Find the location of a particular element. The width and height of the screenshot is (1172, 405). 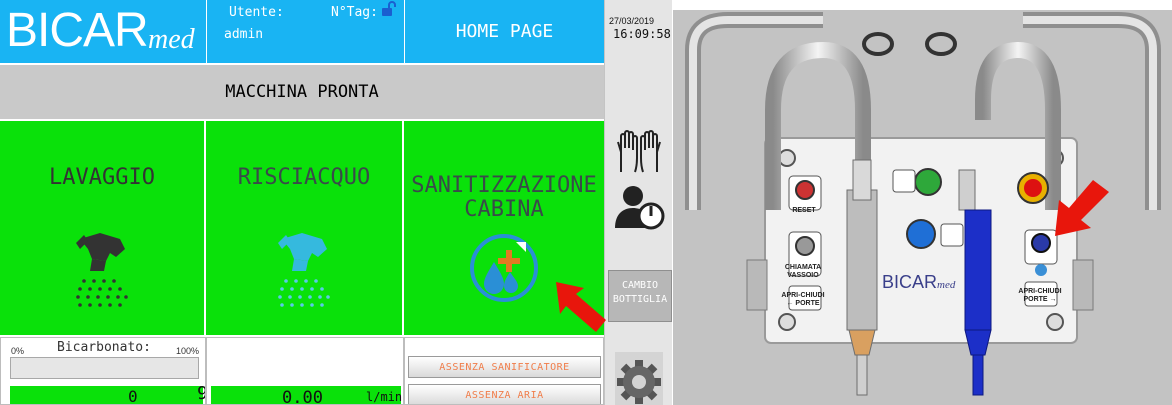

apri-left-line2: ← PORTE is located at coordinates (803, 303).